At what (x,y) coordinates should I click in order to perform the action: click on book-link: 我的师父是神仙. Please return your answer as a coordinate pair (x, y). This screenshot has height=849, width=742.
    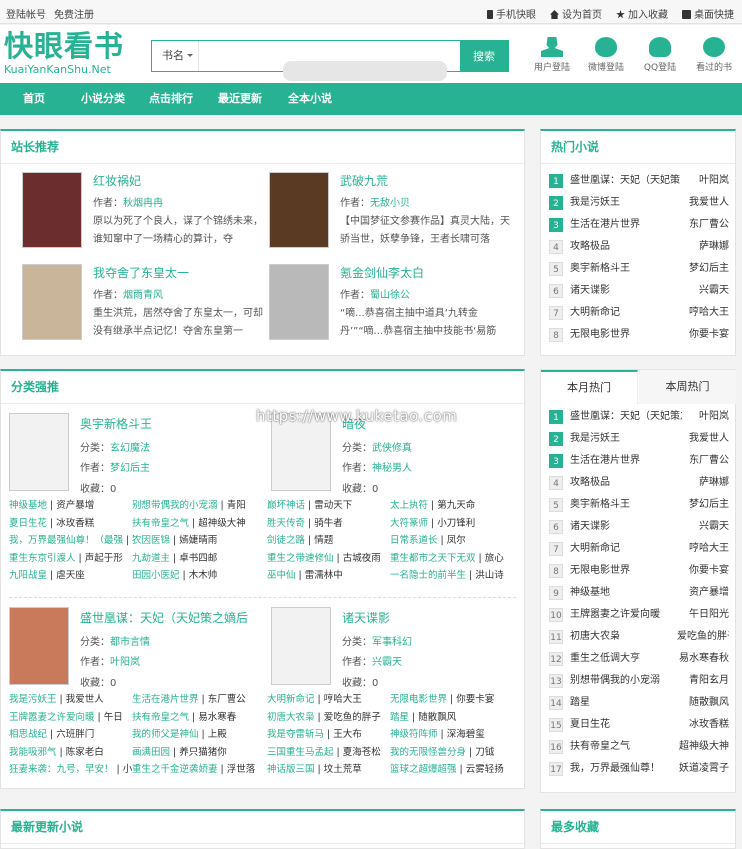
    Looking at the image, I should click on (165, 734).